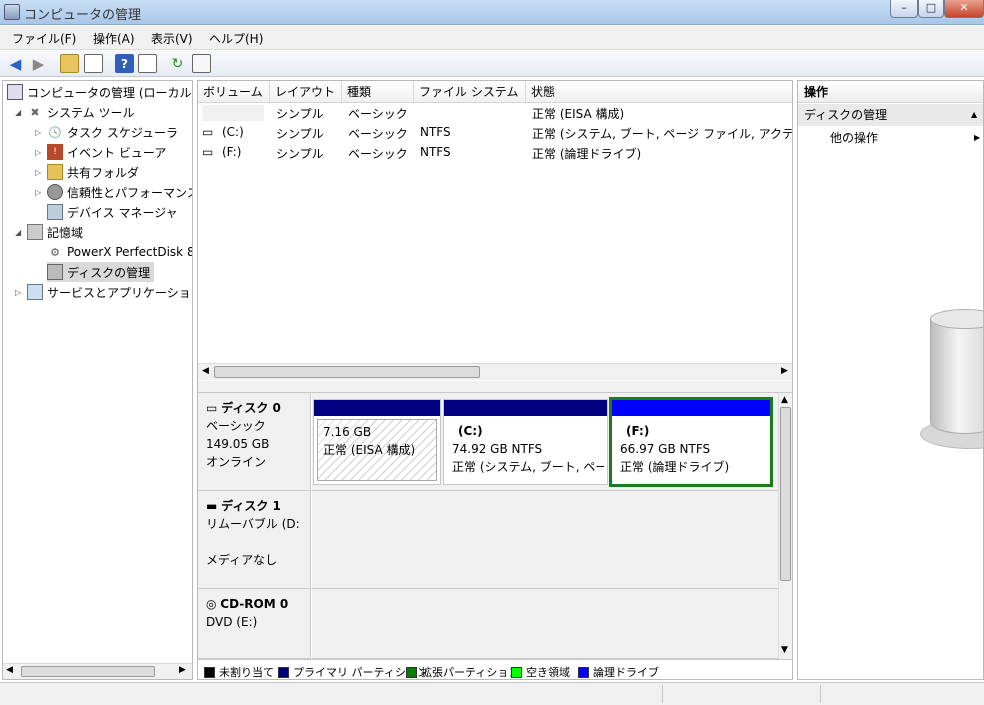 The height and width of the screenshot is (705, 984). What do you see at coordinates (114, 38) in the screenshot?
I see `menu-action: 操作(A)` at bounding box center [114, 38].